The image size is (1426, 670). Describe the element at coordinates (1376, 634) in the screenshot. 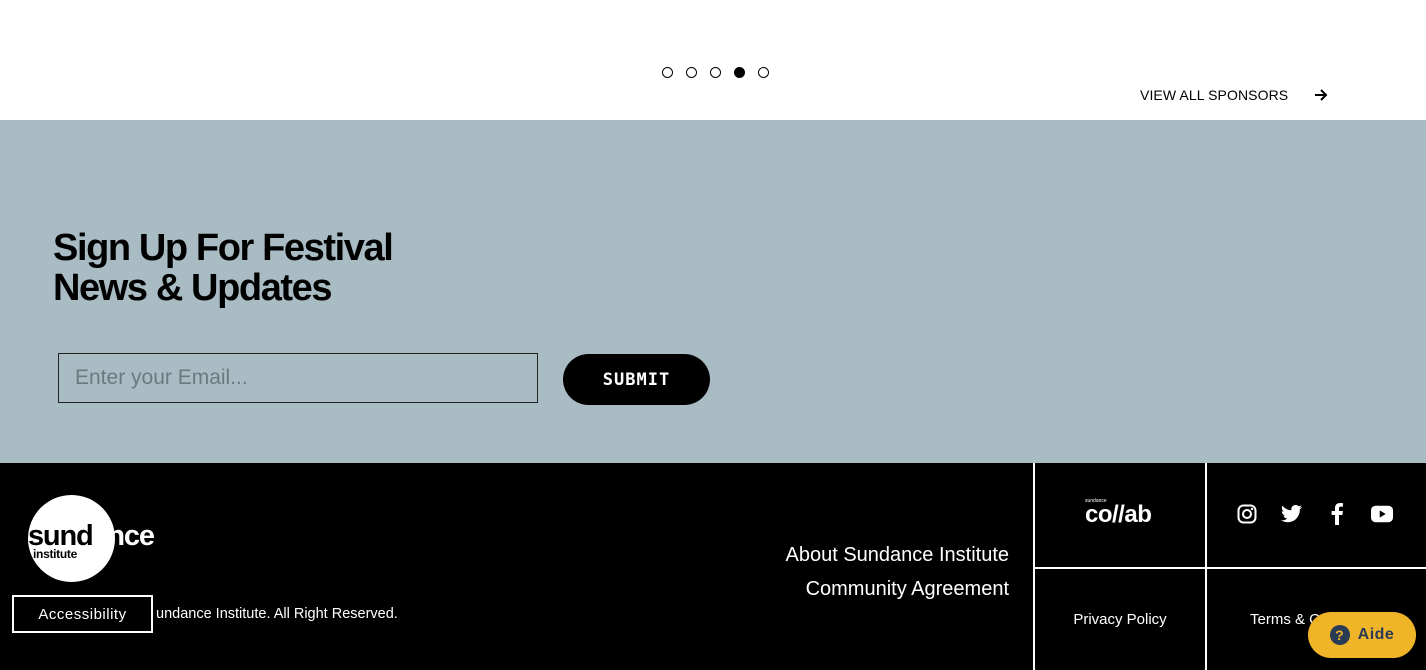

I see `help-label: Aide` at that location.